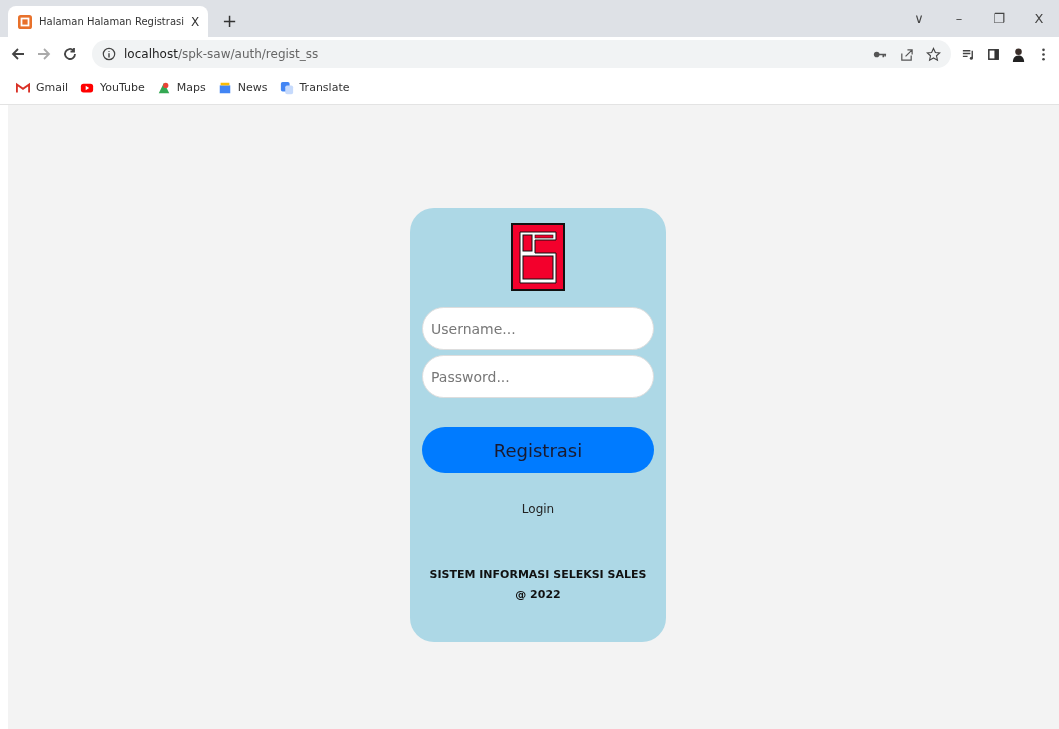 The image size is (1059, 729). Describe the element at coordinates (521, 54) in the screenshot. I see `address-bar: localhost/spk-saw/auth/regist_ss` at that location.